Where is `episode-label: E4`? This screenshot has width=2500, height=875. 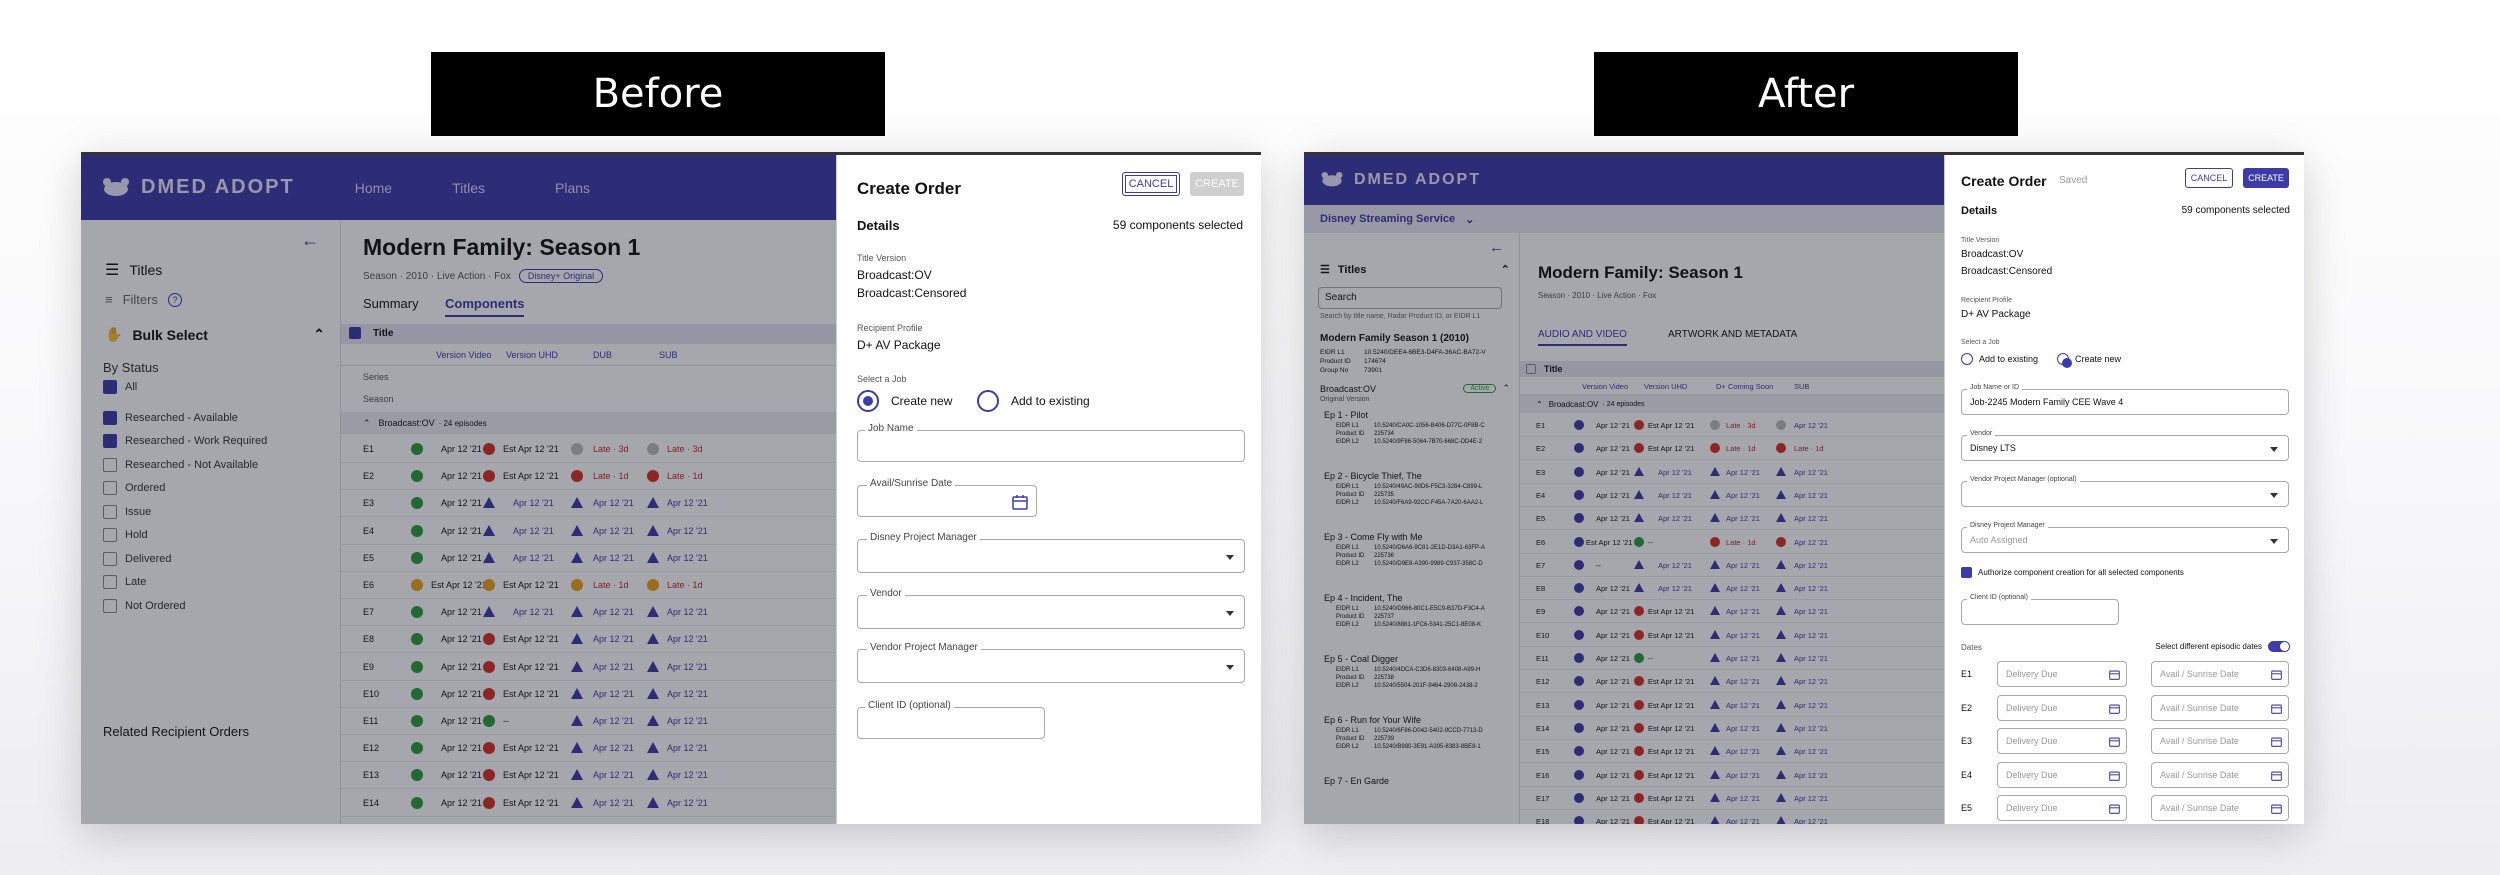 episode-label: E4 is located at coordinates (1967, 774).